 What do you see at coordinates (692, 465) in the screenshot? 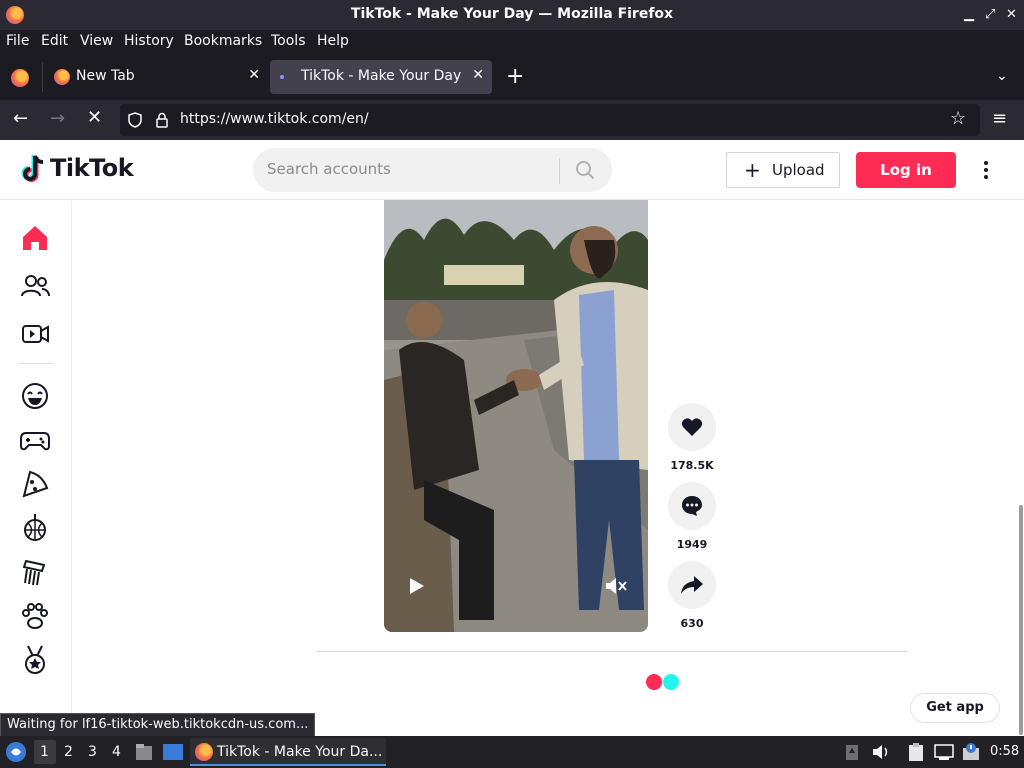
I see `like-count: 178.5K` at bounding box center [692, 465].